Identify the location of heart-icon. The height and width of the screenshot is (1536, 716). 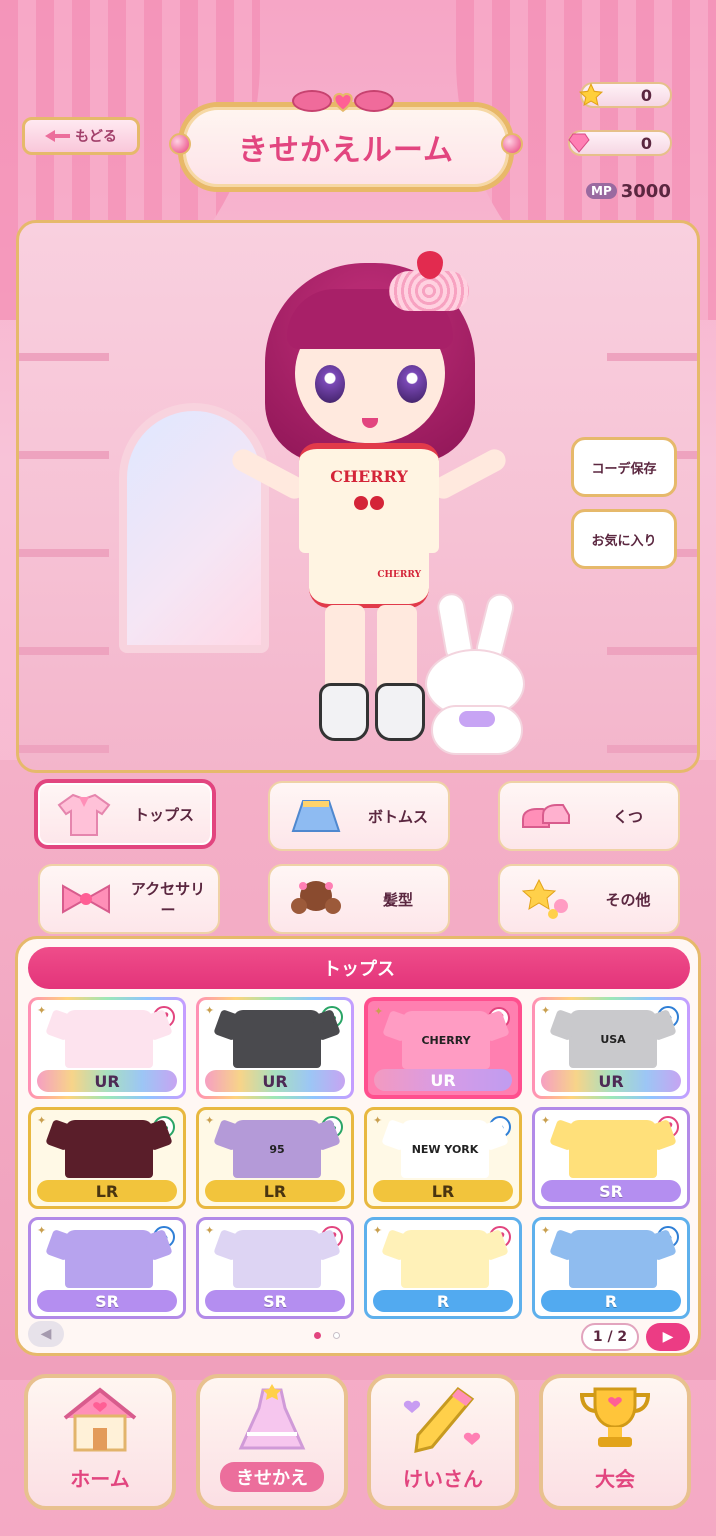
(343, 102).